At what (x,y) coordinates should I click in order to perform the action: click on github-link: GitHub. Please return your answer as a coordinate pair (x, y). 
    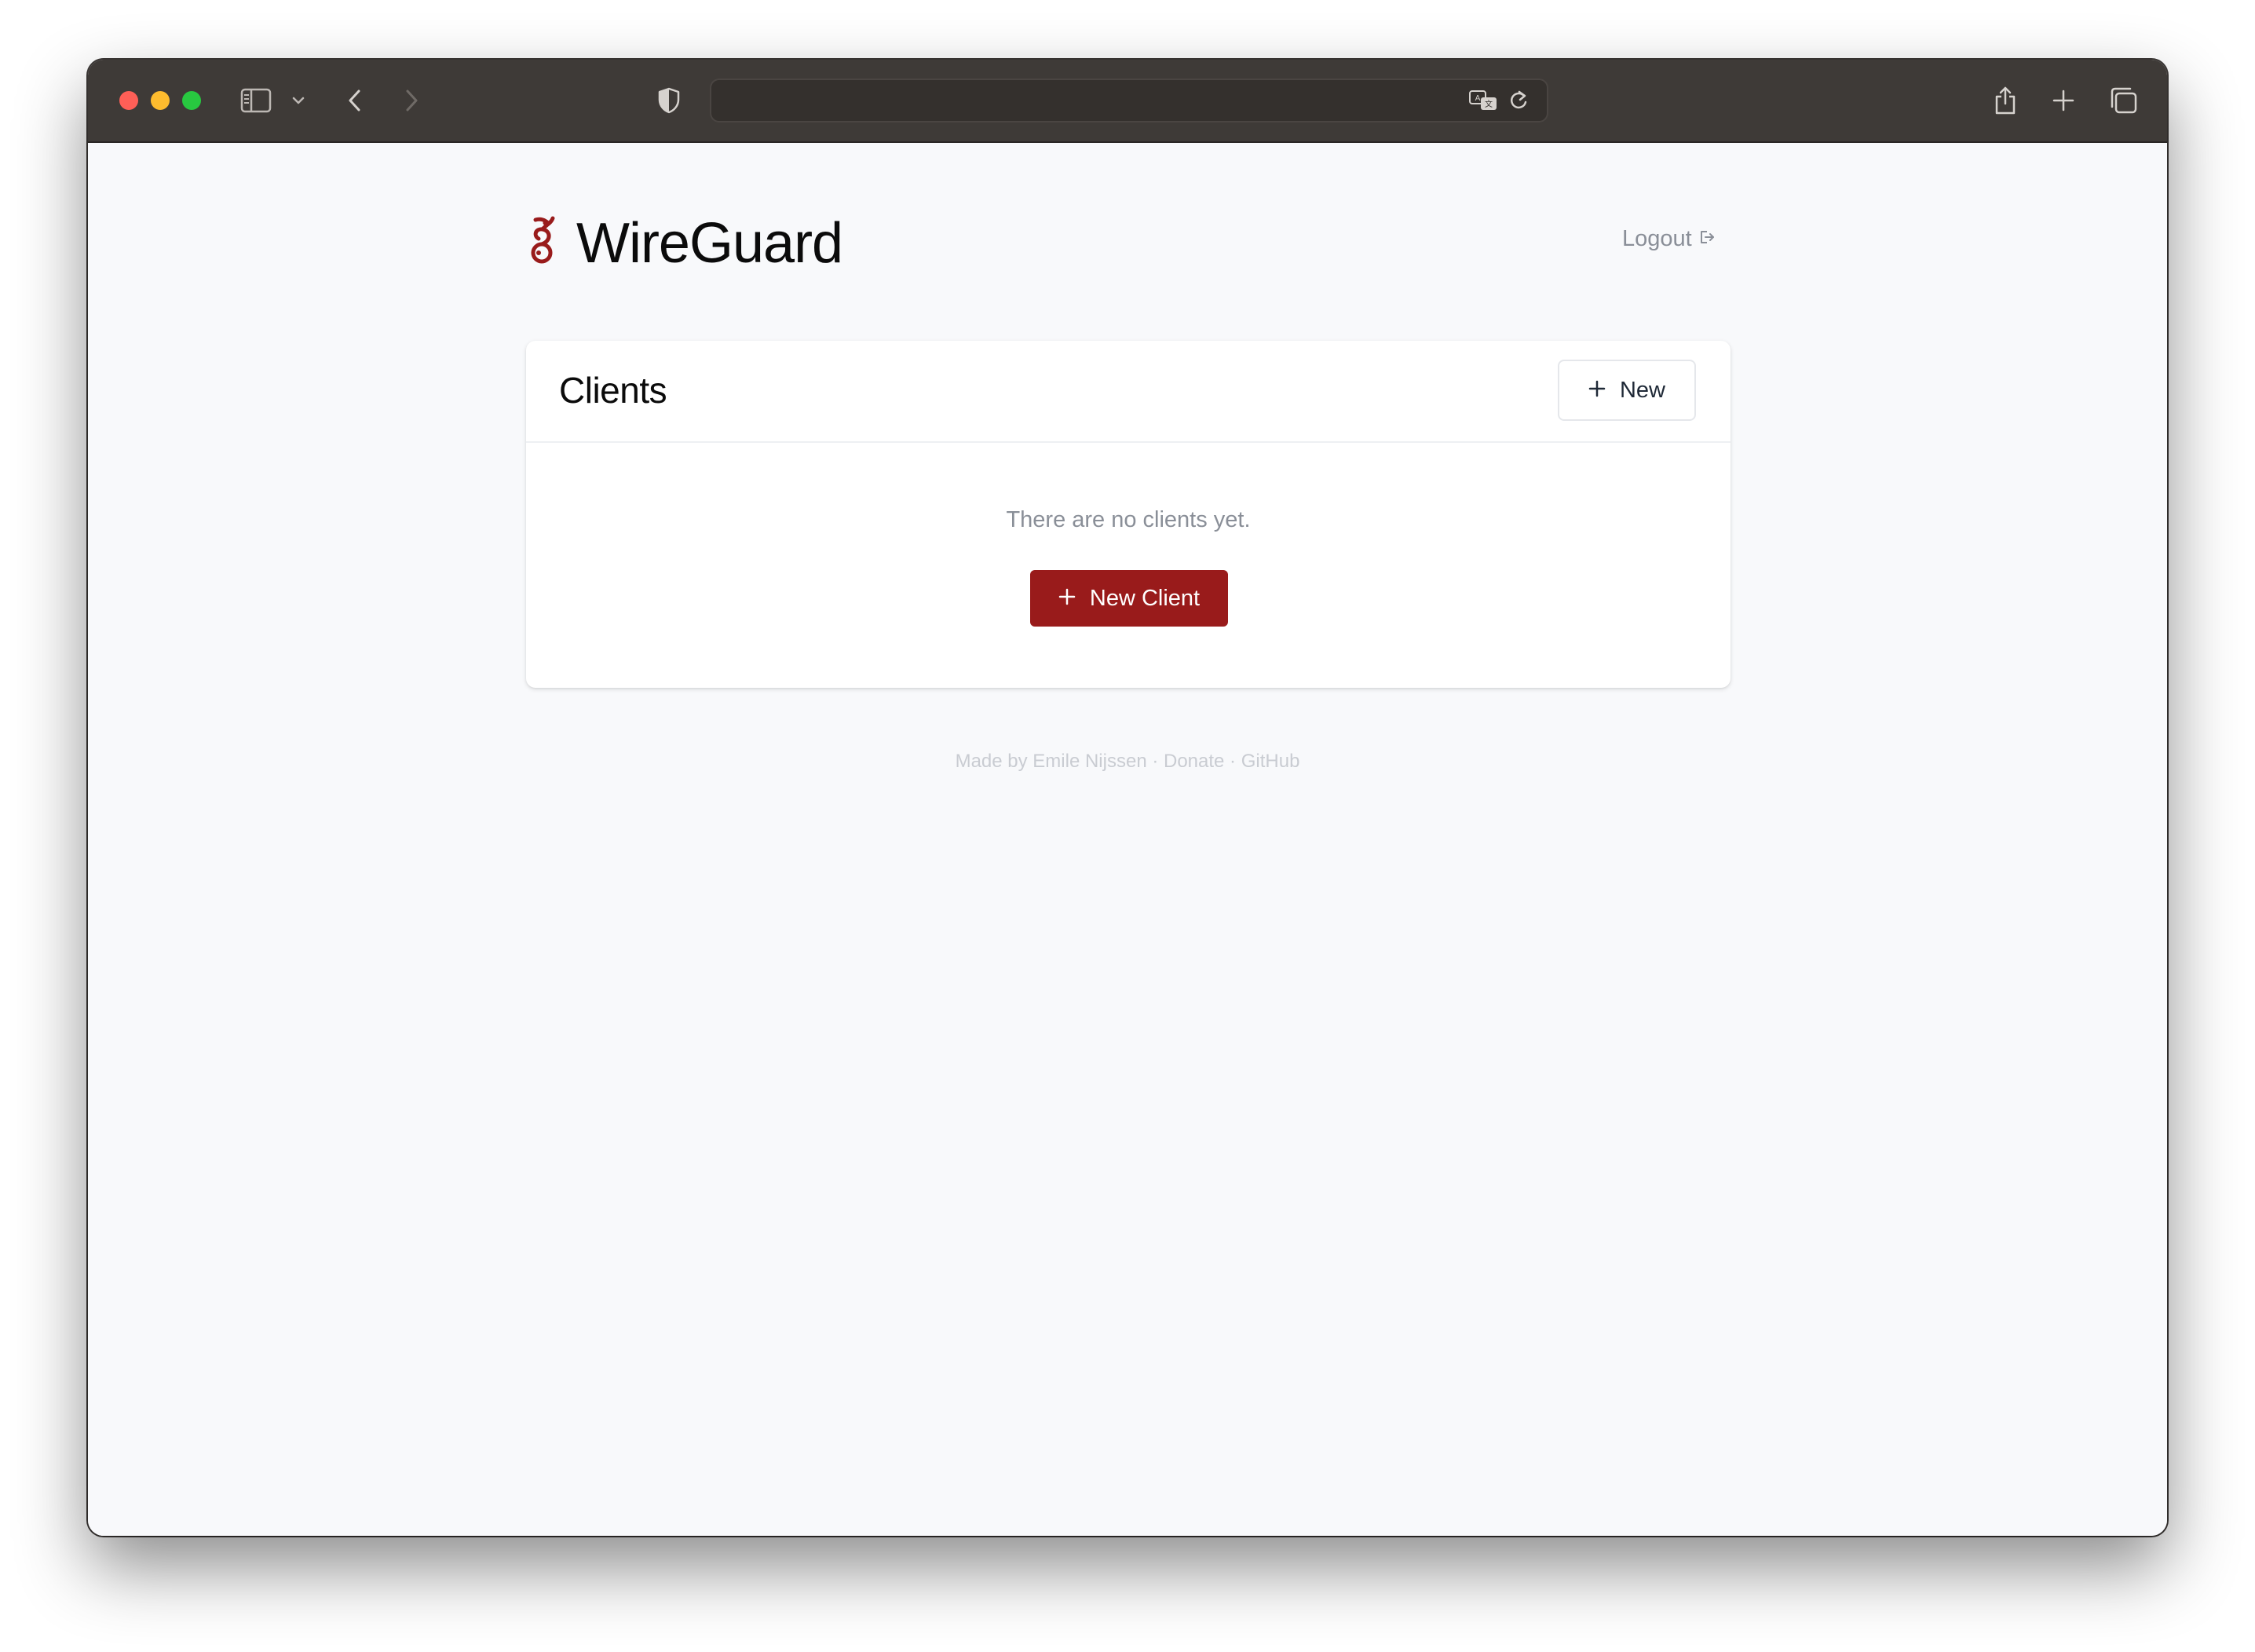
    Looking at the image, I should click on (1271, 761).